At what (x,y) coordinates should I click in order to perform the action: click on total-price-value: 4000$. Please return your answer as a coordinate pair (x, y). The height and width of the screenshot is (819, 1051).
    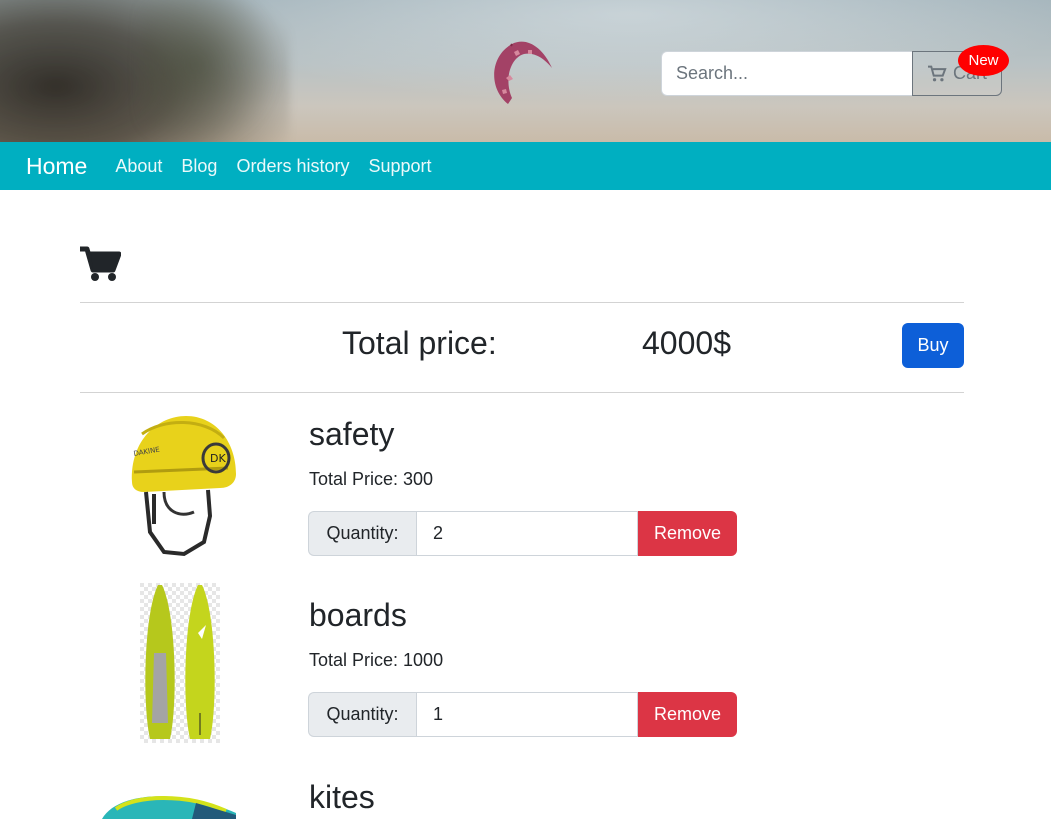
    Looking at the image, I should click on (686, 343).